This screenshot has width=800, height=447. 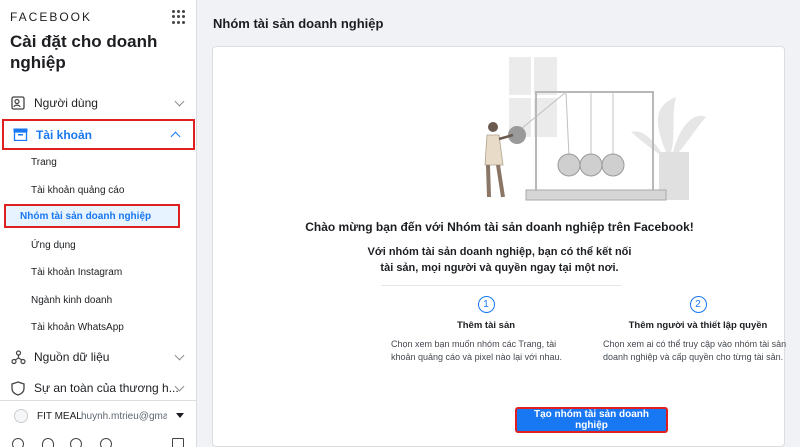 I want to click on nav-item-data-sources: Nguồn dữ liệu, so click(x=98, y=357).